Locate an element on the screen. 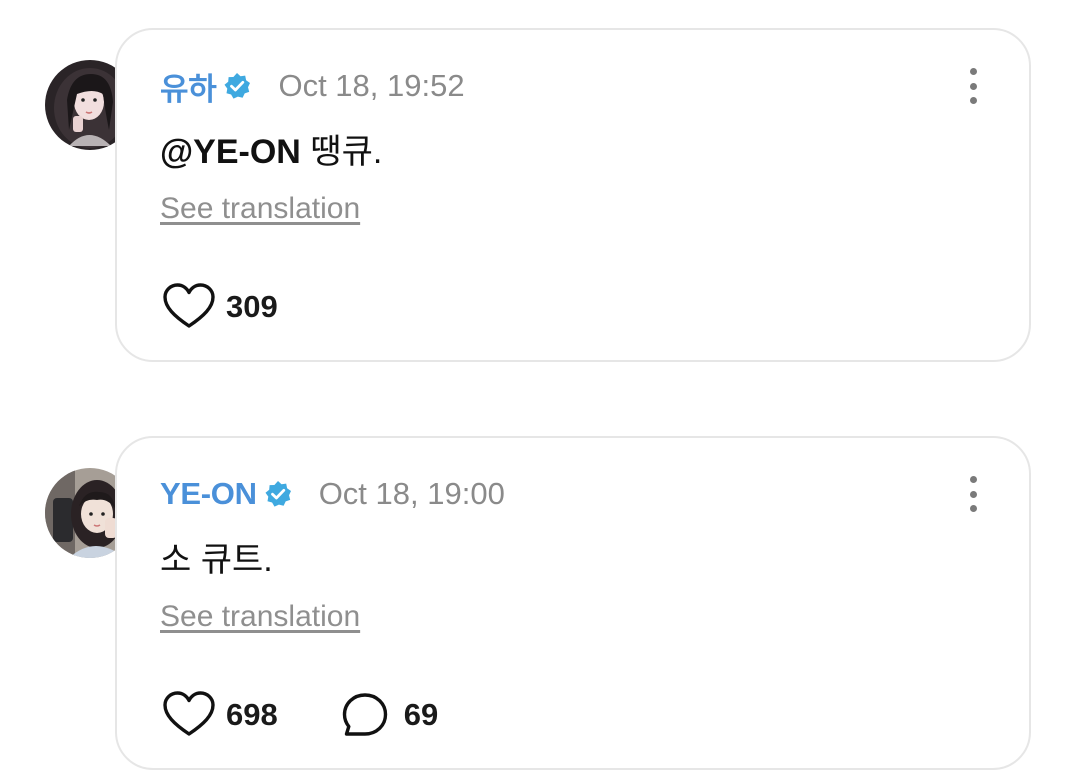 This screenshot has width=1080, height=783. like-button: 309 is located at coordinates (220, 307).